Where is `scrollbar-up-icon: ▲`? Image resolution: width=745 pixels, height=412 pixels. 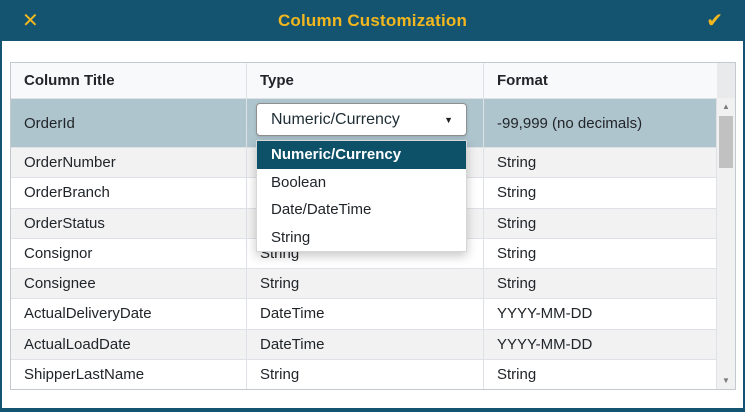 scrollbar-up-icon: ▲ is located at coordinates (726, 106).